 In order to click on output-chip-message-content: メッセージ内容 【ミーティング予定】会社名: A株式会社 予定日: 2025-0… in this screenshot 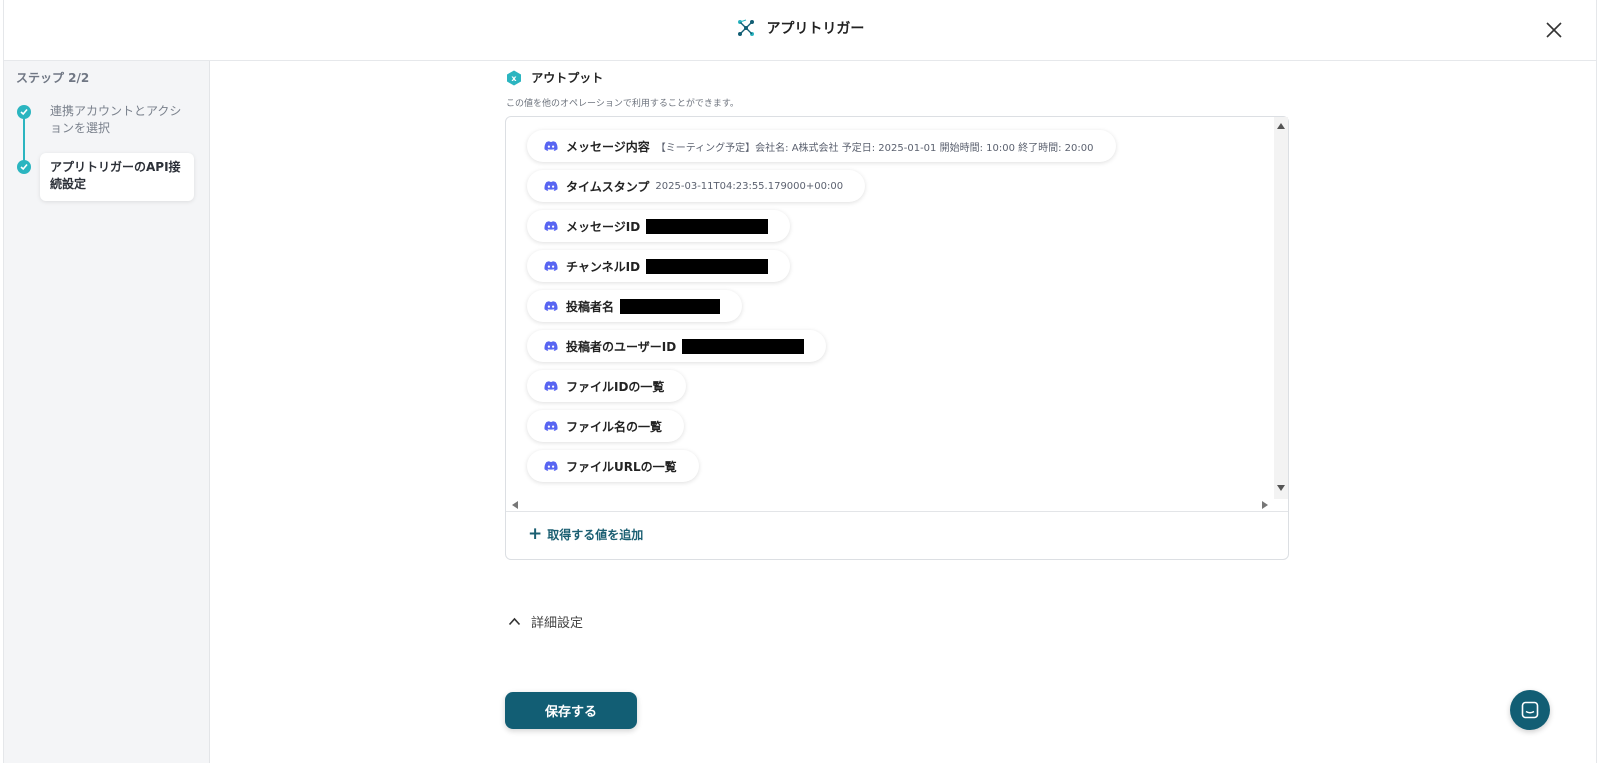, I will do `click(821, 146)`.